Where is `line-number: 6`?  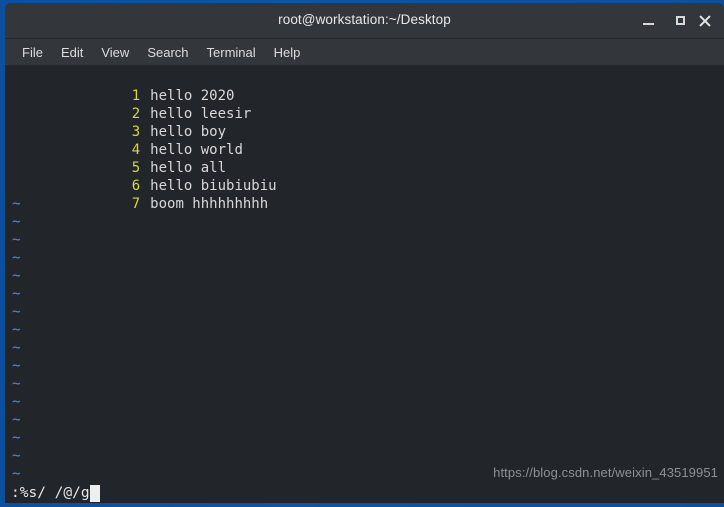 line-number: 6 is located at coordinates (136, 186).